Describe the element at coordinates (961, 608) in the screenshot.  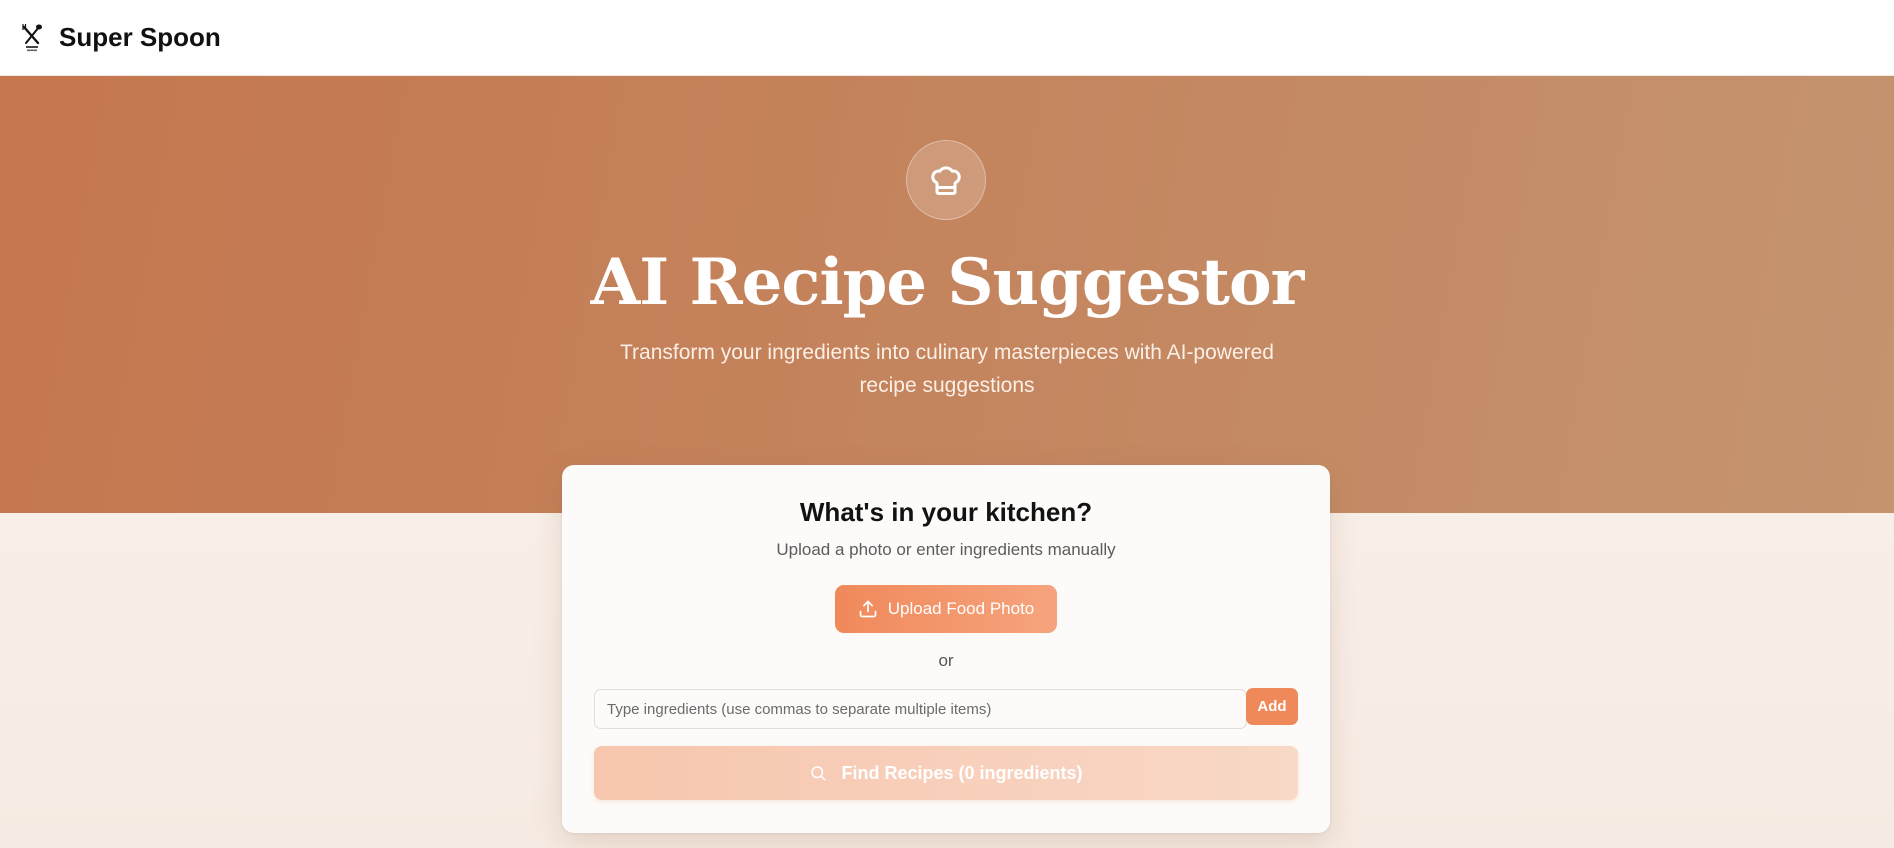
I see `upload-button-label: Upload Food Photo` at that location.